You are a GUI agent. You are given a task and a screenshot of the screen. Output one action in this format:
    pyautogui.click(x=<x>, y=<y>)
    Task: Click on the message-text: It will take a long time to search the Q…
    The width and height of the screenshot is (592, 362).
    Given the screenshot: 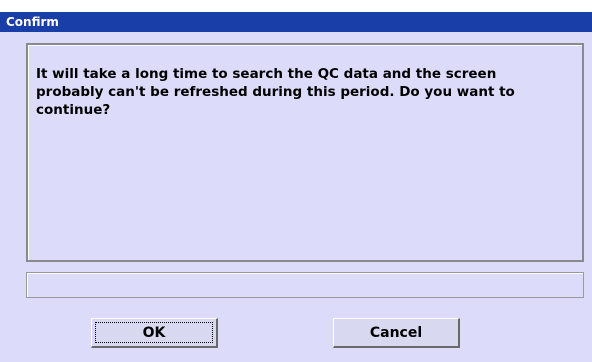 What is the action you would take?
    pyautogui.click(x=275, y=92)
    